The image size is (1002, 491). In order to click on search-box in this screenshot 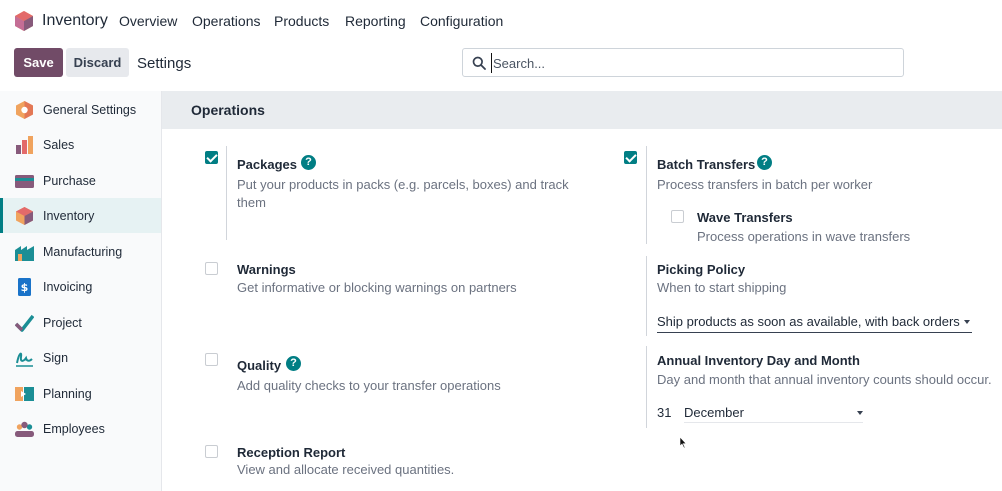, I will do `click(683, 62)`.